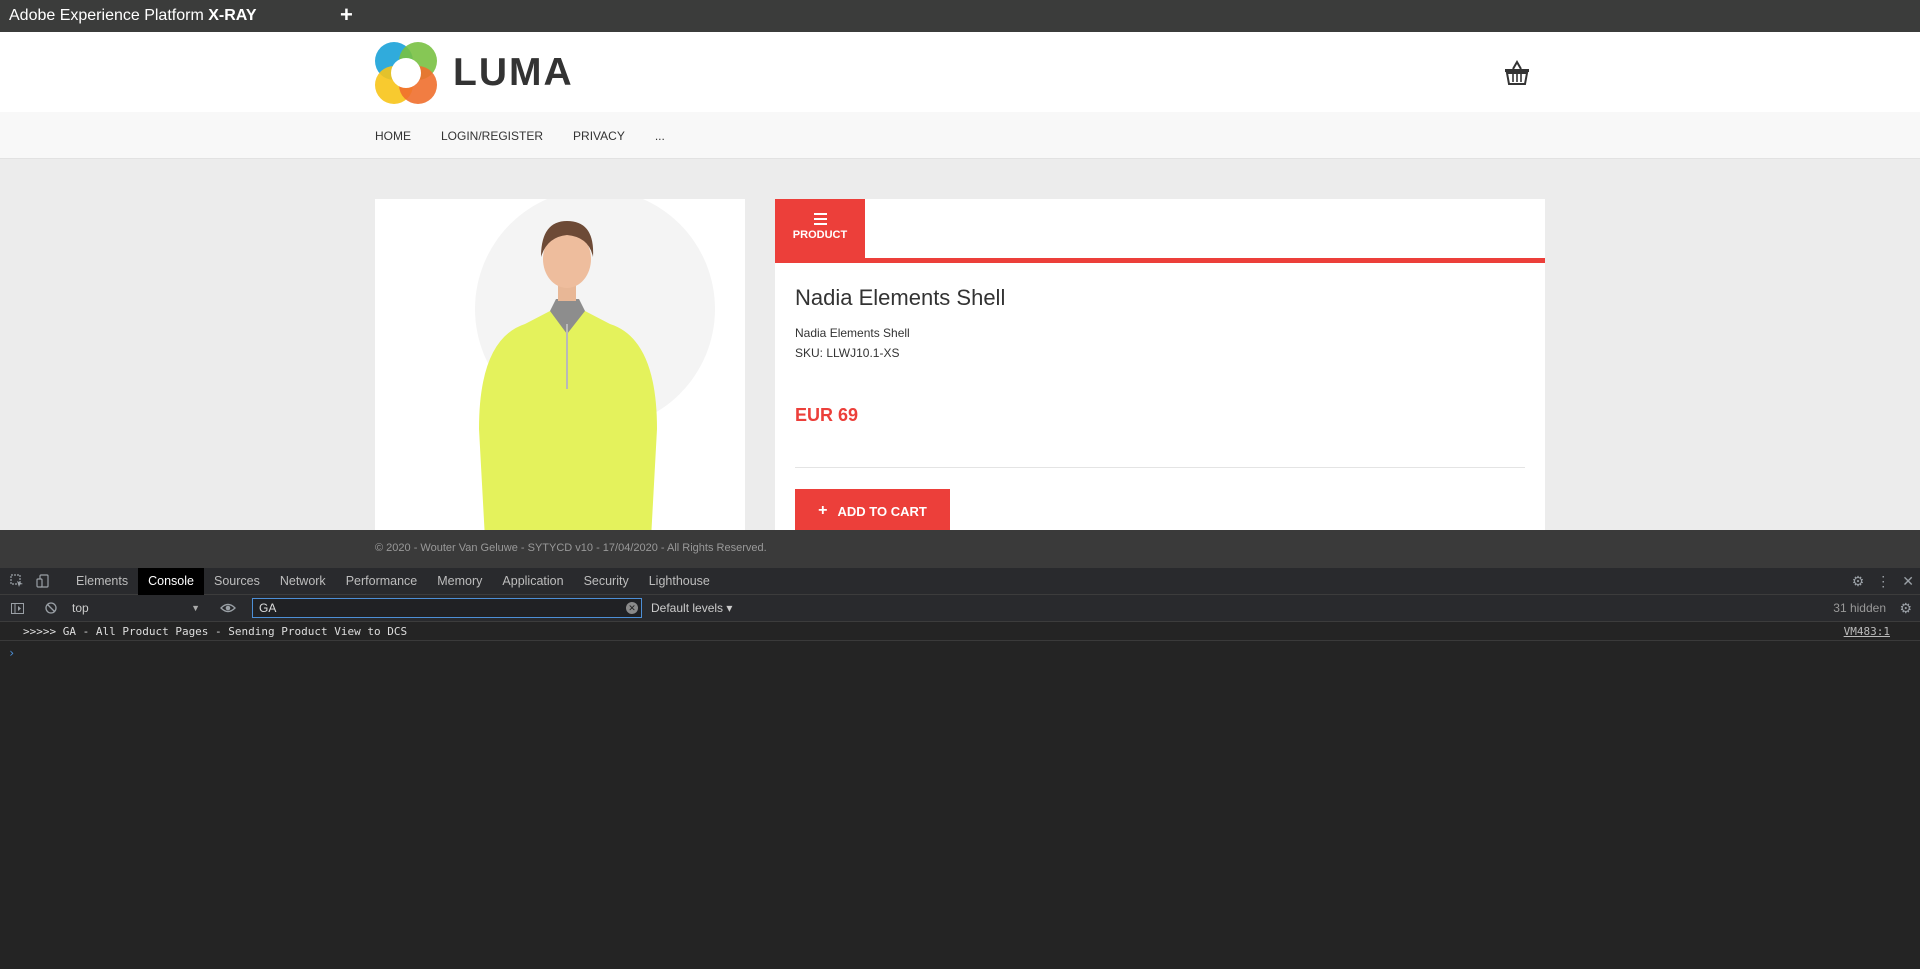  Describe the element at coordinates (823, 510) in the screenshot. I see `plus-icon: +` at that location.